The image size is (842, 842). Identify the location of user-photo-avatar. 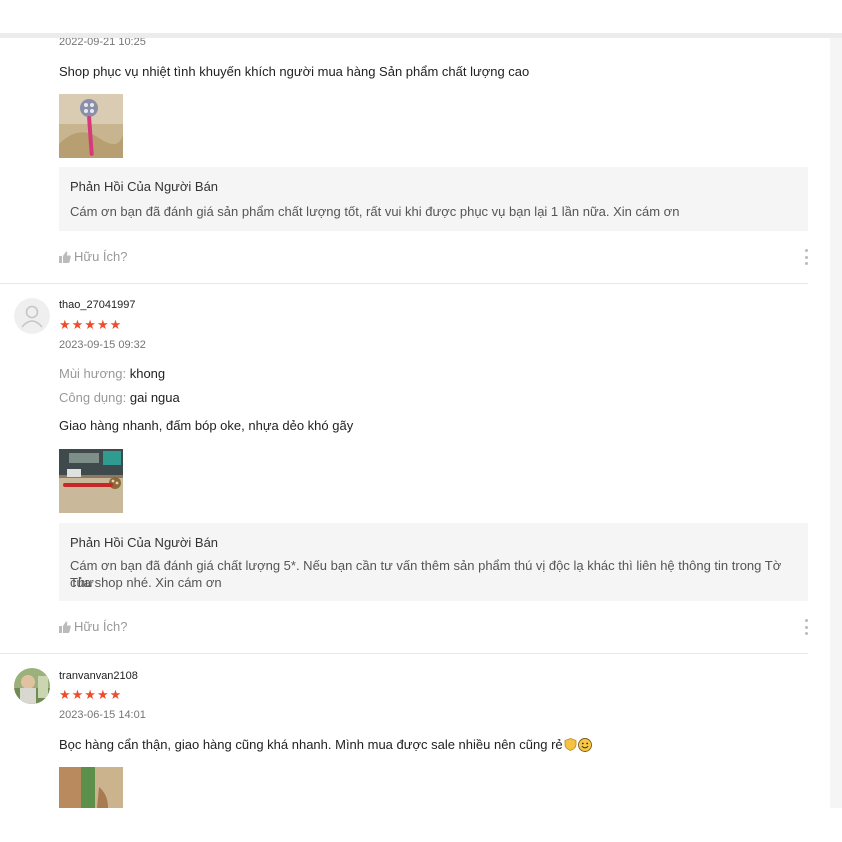
(32, 686).